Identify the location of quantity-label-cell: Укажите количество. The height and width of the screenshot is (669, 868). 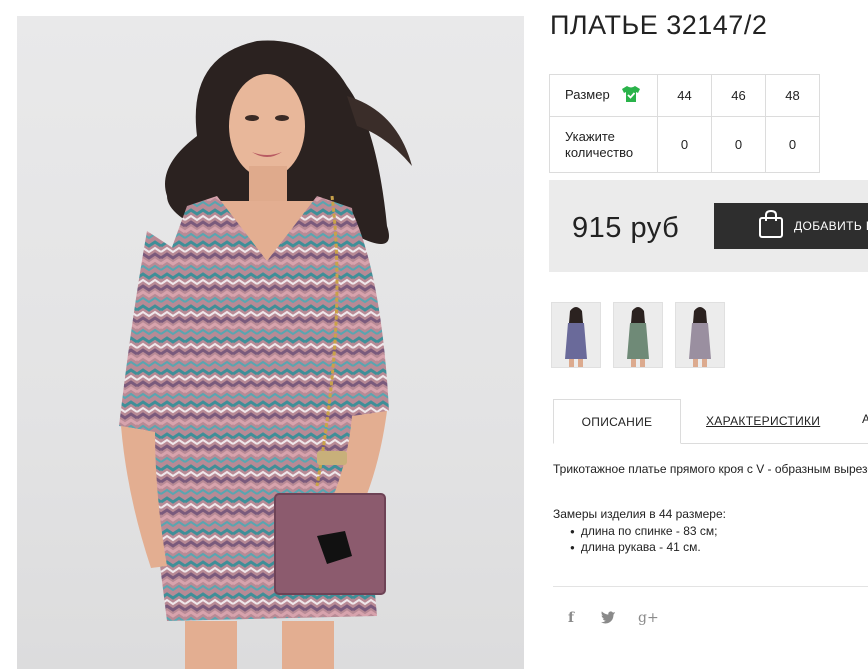
(603, 144).